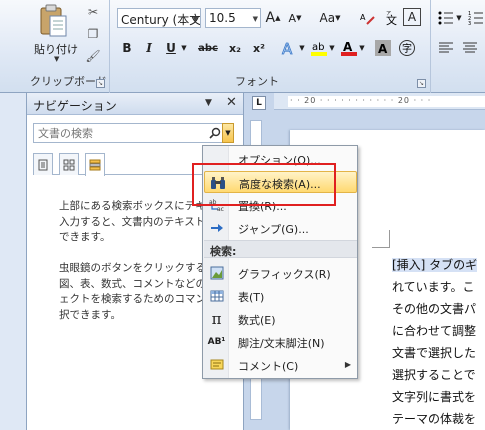  I want to click on font-size-combo: 10.5 ▼, so click(233, 18).